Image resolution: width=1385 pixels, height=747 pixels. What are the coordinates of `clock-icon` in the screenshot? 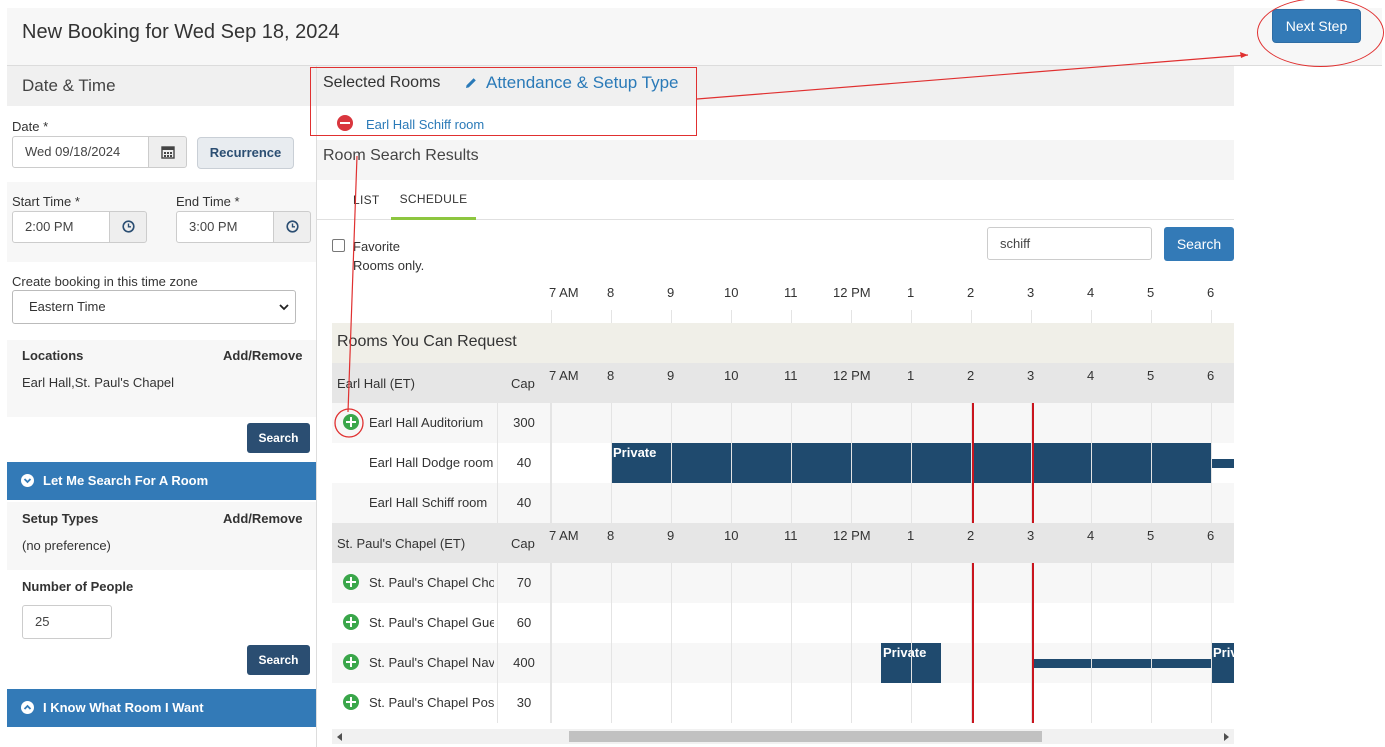 It's located at (128, 226).